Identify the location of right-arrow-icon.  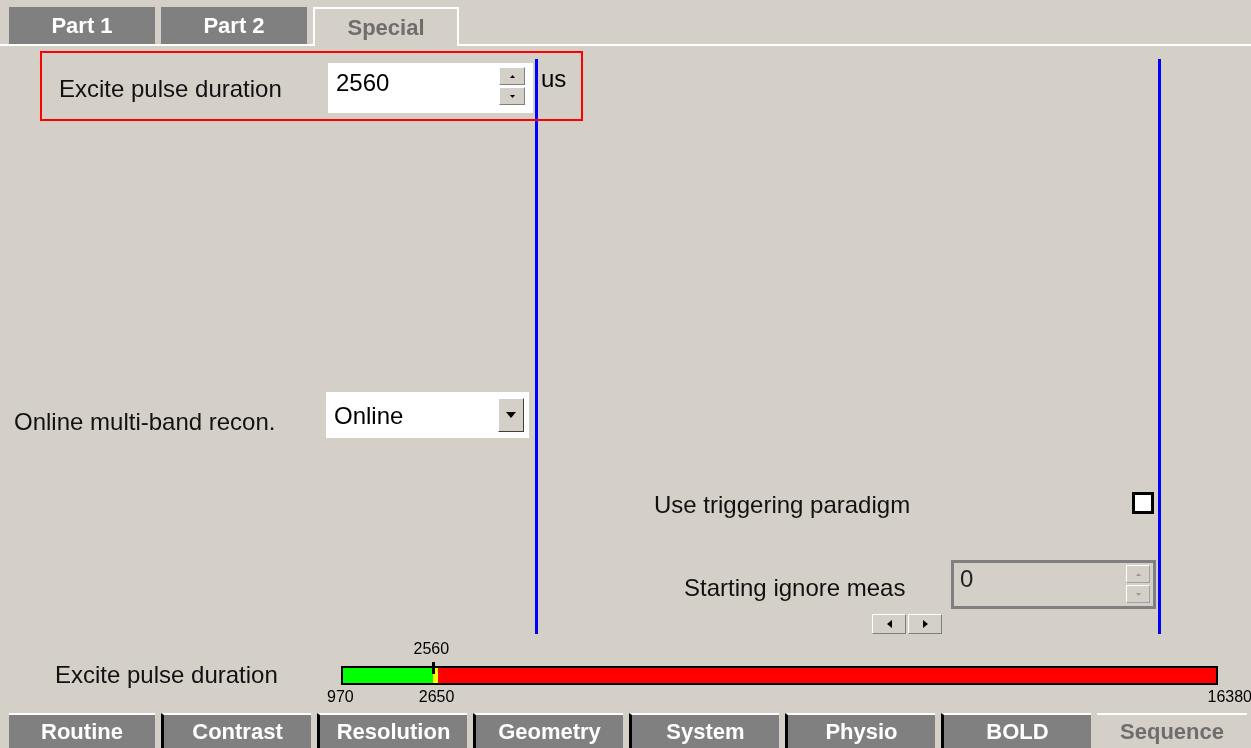
(925, 624).